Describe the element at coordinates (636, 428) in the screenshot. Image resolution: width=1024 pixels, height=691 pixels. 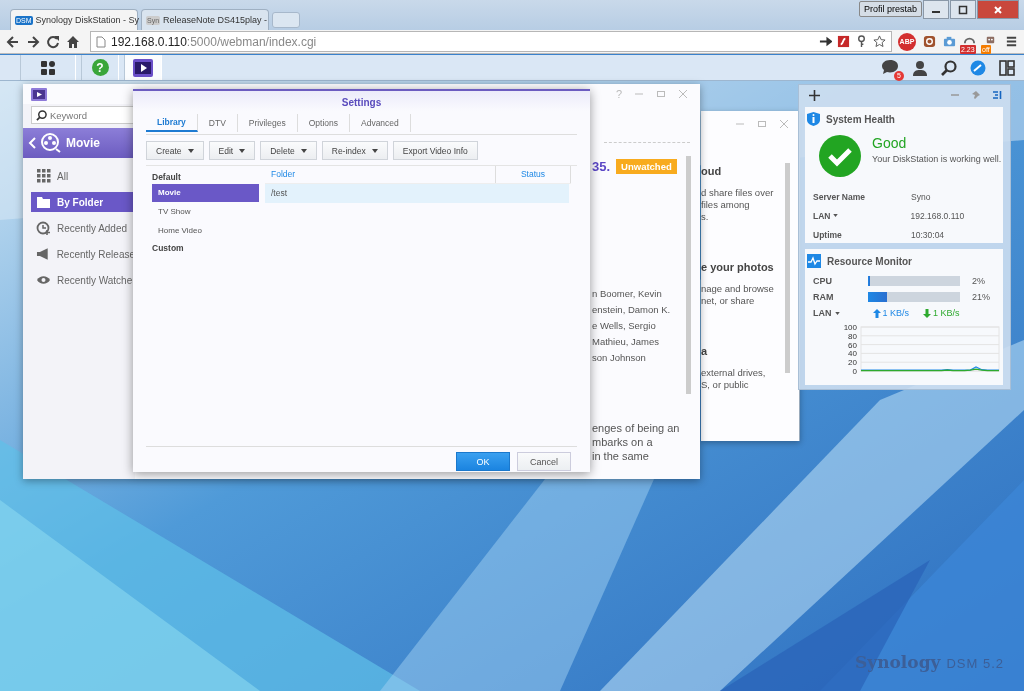
I see `description-text: enges of being an` at that location.